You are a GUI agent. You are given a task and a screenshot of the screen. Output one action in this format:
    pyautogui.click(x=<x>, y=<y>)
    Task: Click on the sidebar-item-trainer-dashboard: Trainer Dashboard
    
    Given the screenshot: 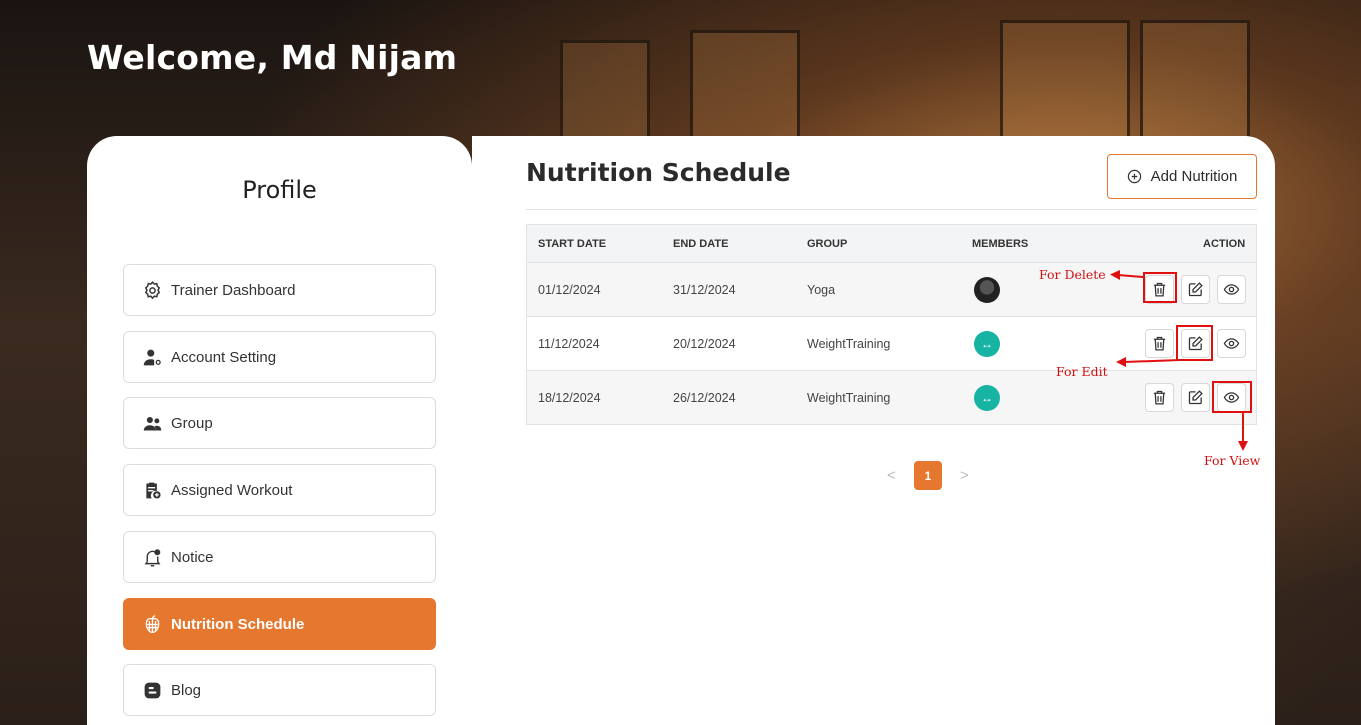 What is the action you would take?
    pyautogui.click(x=279, y=290)
    